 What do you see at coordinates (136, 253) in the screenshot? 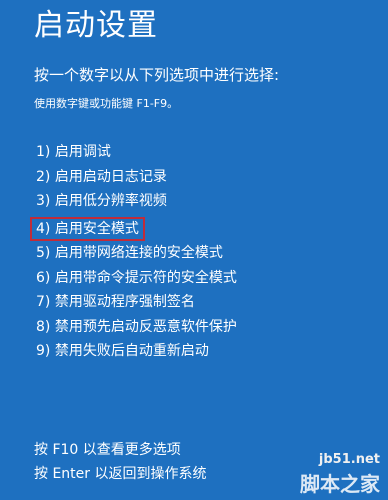
I see `option-safe-mode-with-networking: 5) 启用带网络连接的安全模式` at bounding box center [136, 253].